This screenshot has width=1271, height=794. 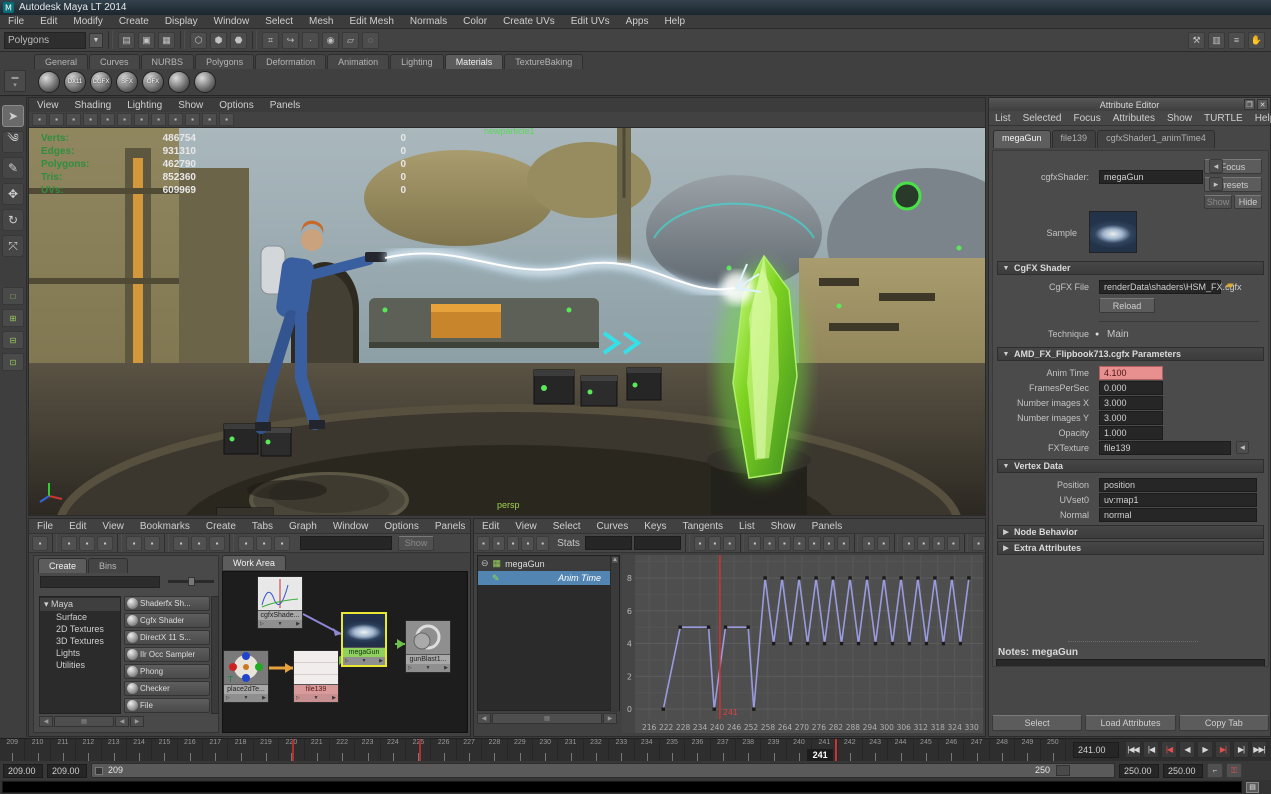 What do you see at coordinates (93, 105) in the screenshot?
I see `viewport-menu-shading: Shading` at bounding box center [93, 105].